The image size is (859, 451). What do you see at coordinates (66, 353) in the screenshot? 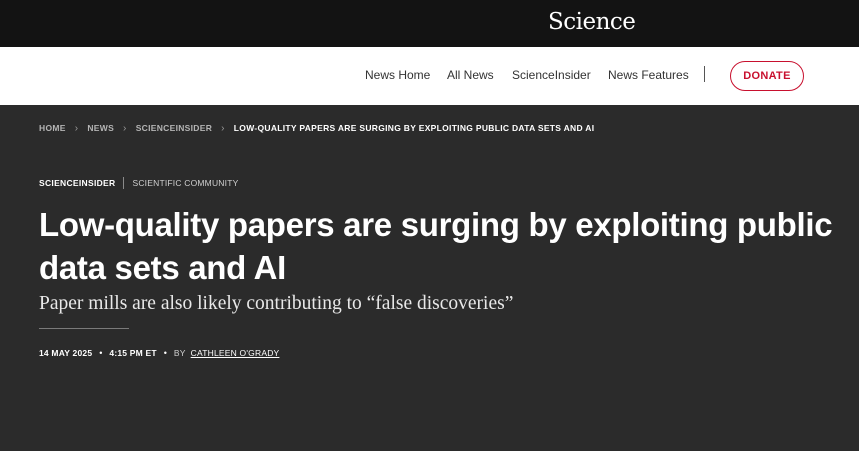
I see `publish-date: 14 MAY 2025` at bounding box center [66, 353].